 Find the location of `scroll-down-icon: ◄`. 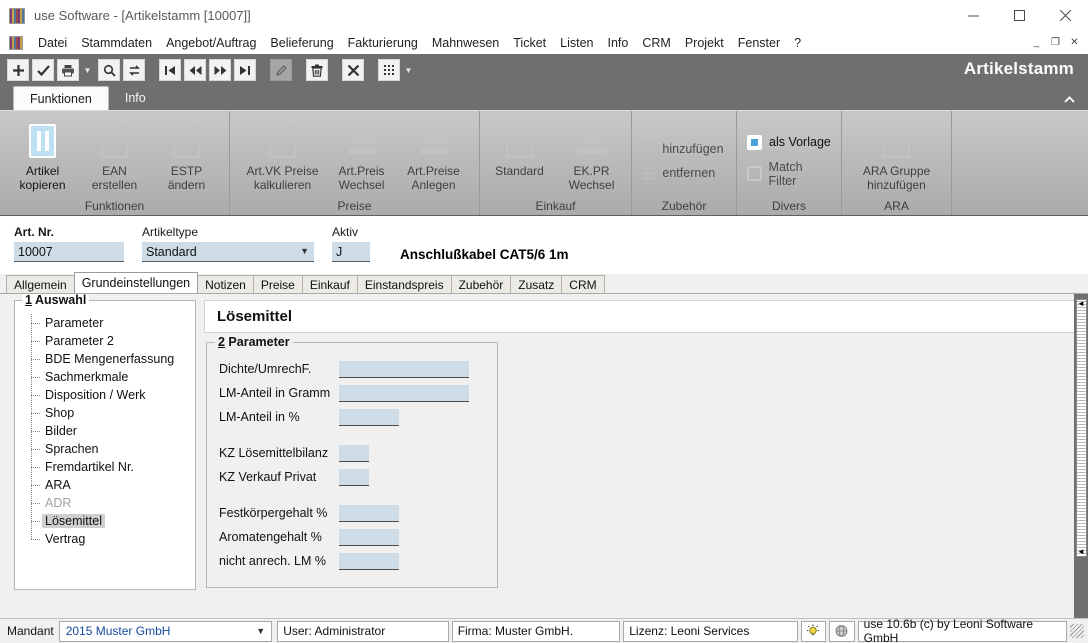

scroll-down-icon: ◄ is located at coordinates (1081, 552).